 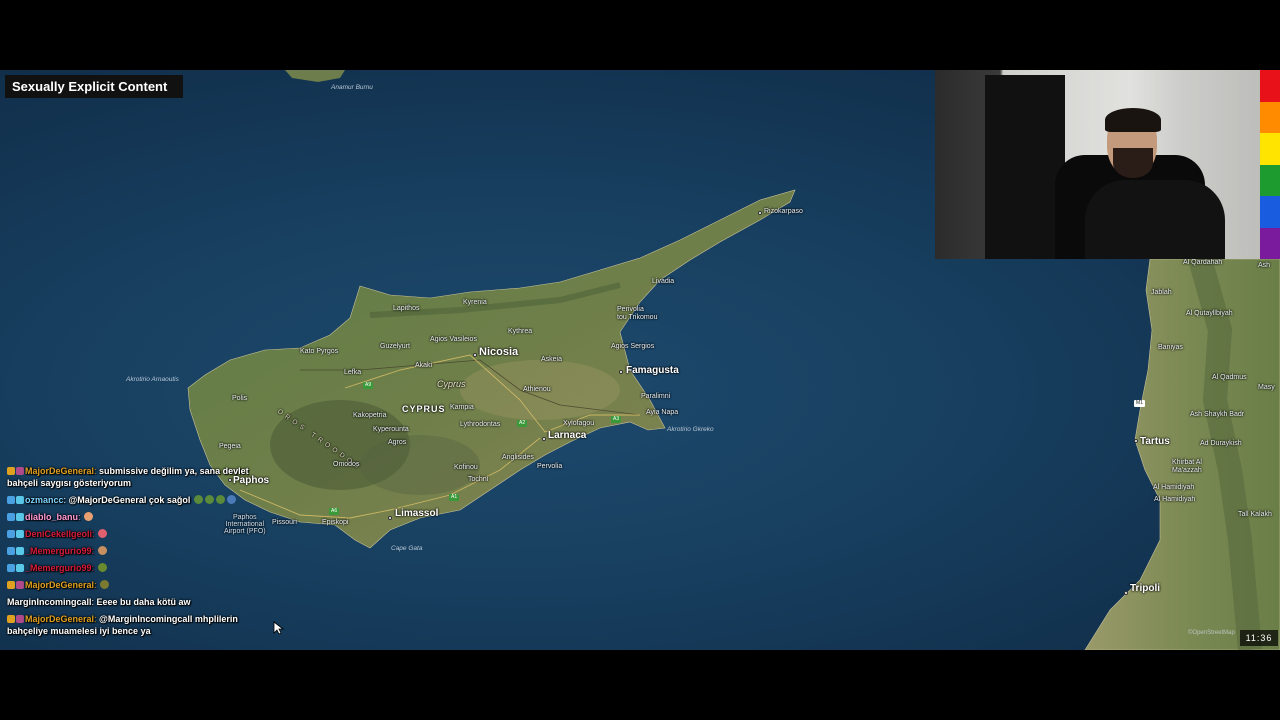 I want to click on webcam-feed, so click(x=1097, y=164).